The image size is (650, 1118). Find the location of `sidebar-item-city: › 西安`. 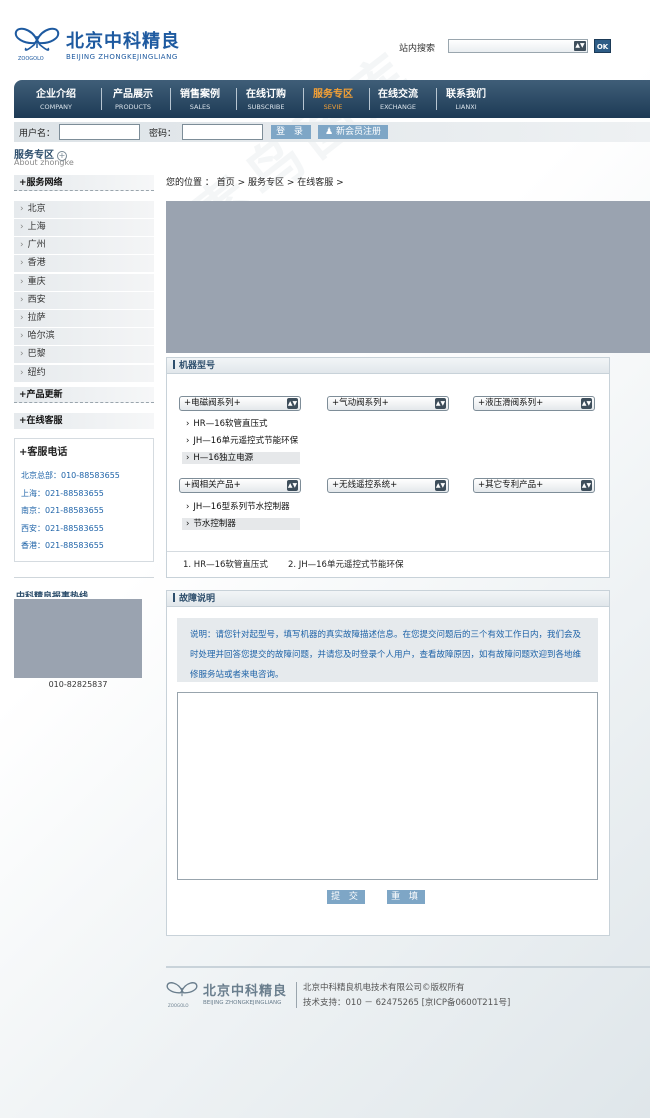

sidebar-item-city: › 西安 is located at coordinates (84, 300).